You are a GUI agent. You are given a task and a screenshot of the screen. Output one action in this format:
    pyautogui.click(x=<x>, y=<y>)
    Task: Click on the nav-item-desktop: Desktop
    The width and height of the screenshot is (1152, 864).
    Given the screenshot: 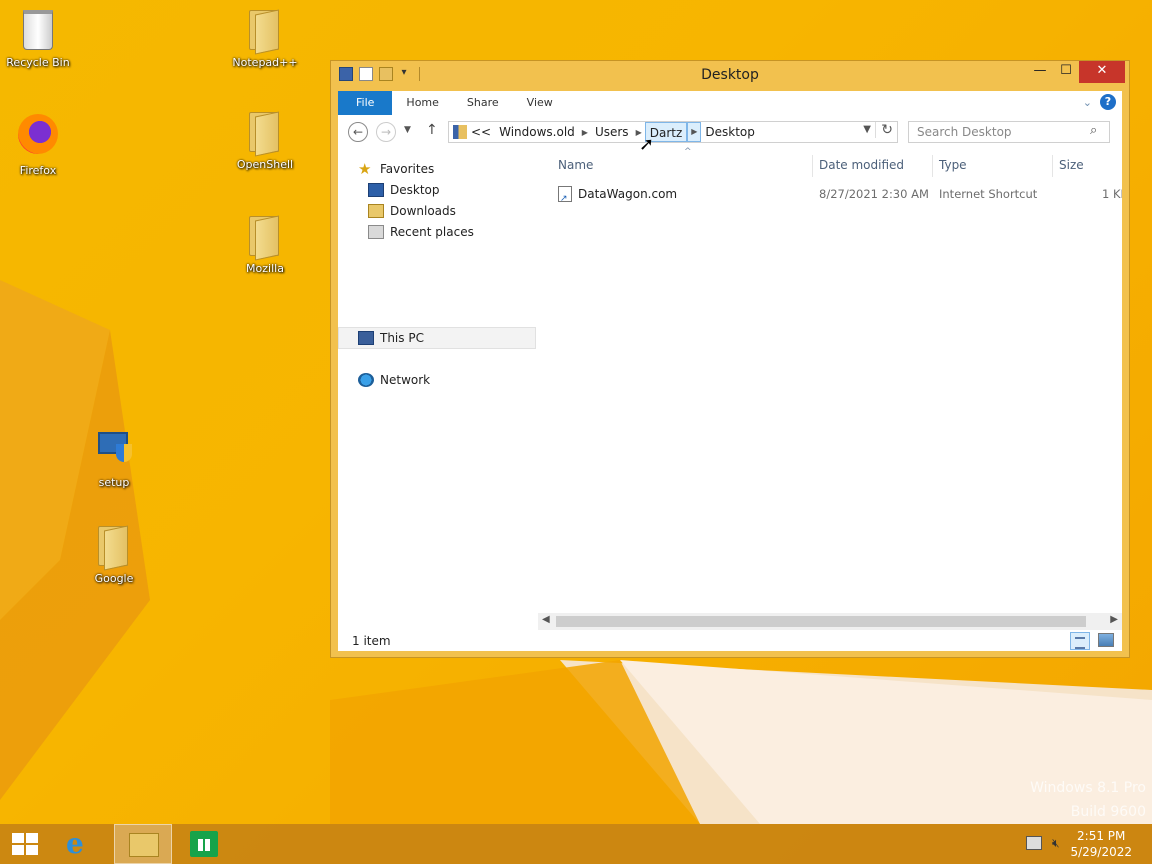 What is the action you would take?
    pyautogui.click(x=404, y=190)
    